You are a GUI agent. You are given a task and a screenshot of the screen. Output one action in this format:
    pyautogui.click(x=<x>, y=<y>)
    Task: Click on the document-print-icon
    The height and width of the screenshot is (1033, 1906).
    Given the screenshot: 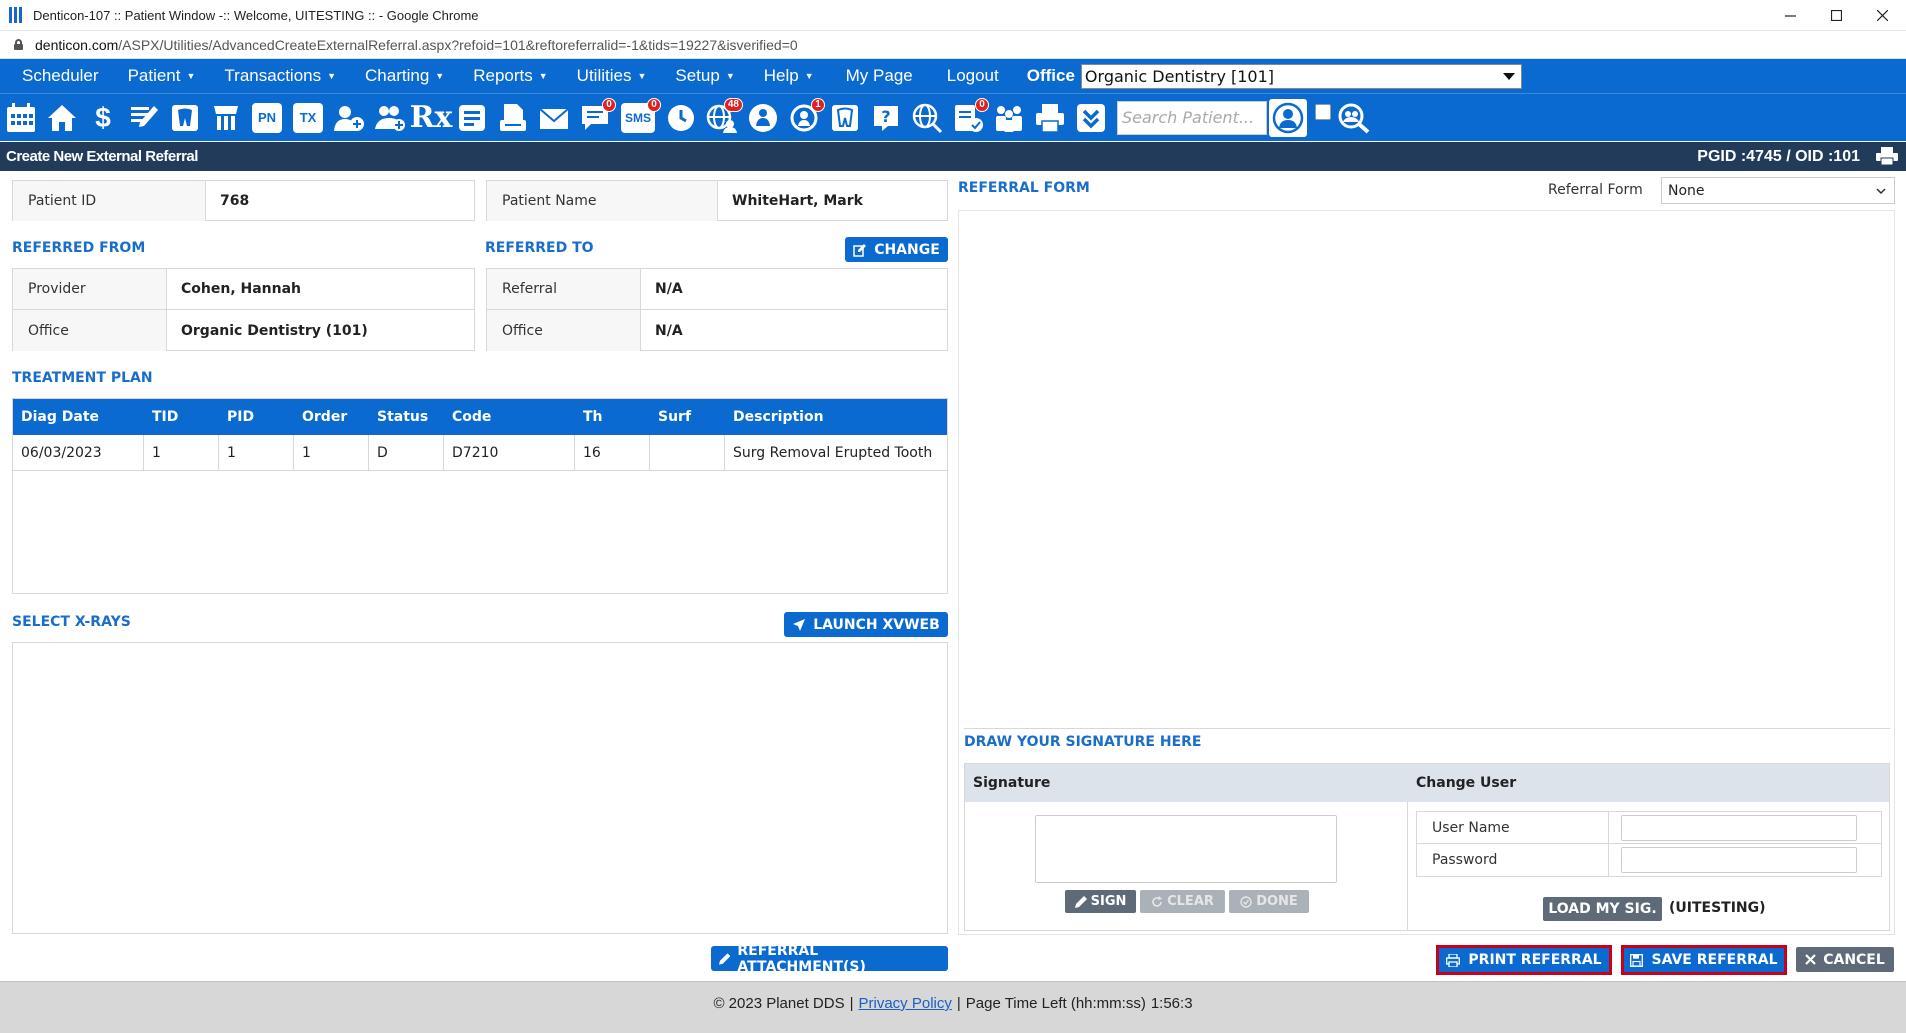 What is the action you would take?
    pyautogui.click(x=513, y=117)
    